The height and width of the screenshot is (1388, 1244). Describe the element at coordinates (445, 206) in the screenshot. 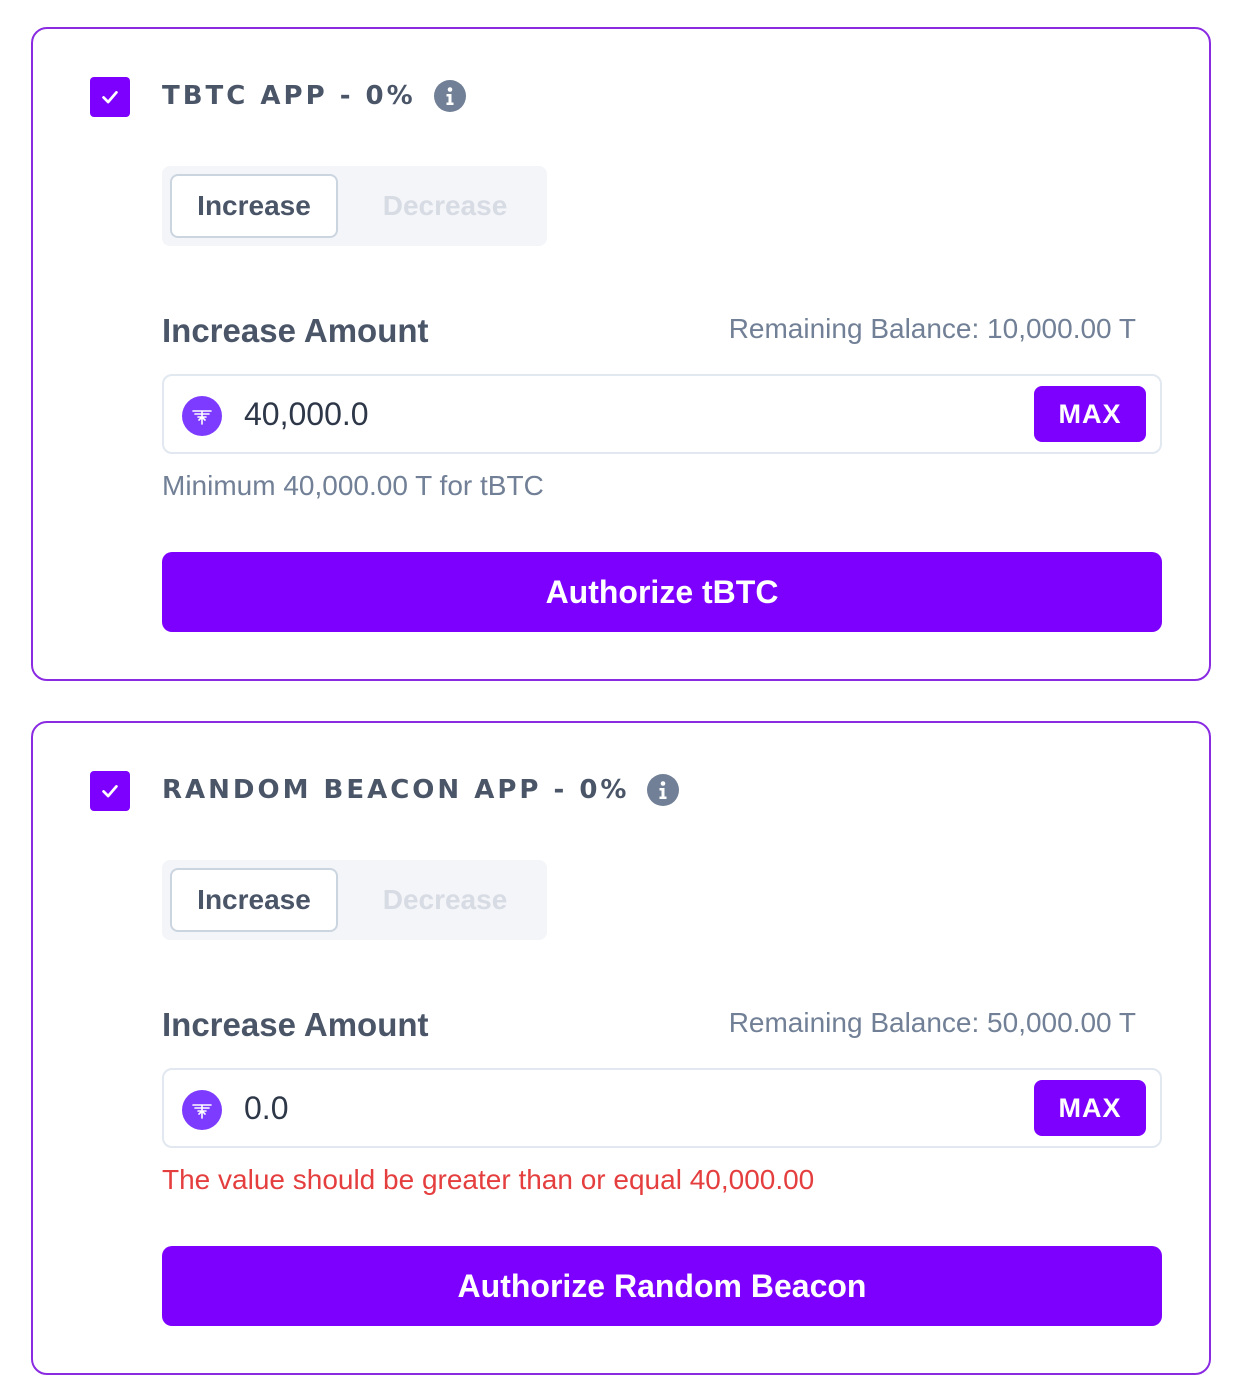

I see `tbtc-decrease-tab: Decrease` at that location.